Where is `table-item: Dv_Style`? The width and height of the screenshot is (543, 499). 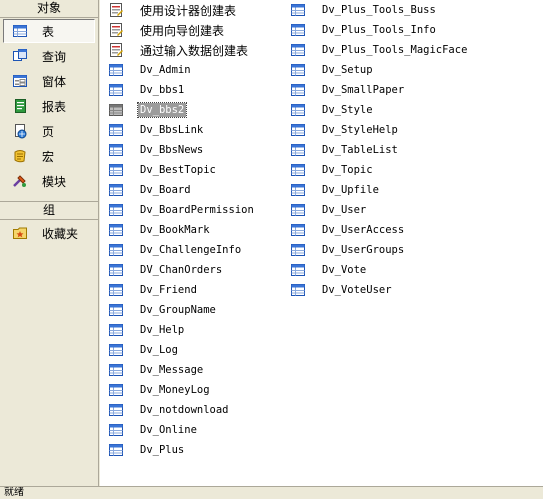 table-item: Dv_Style is located at coordinates (332, 110).